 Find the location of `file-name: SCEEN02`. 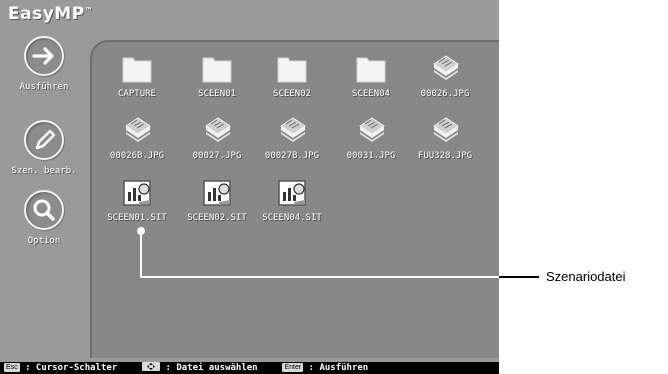

file-name: SCEEN02 is located at coordinates (292, 94).